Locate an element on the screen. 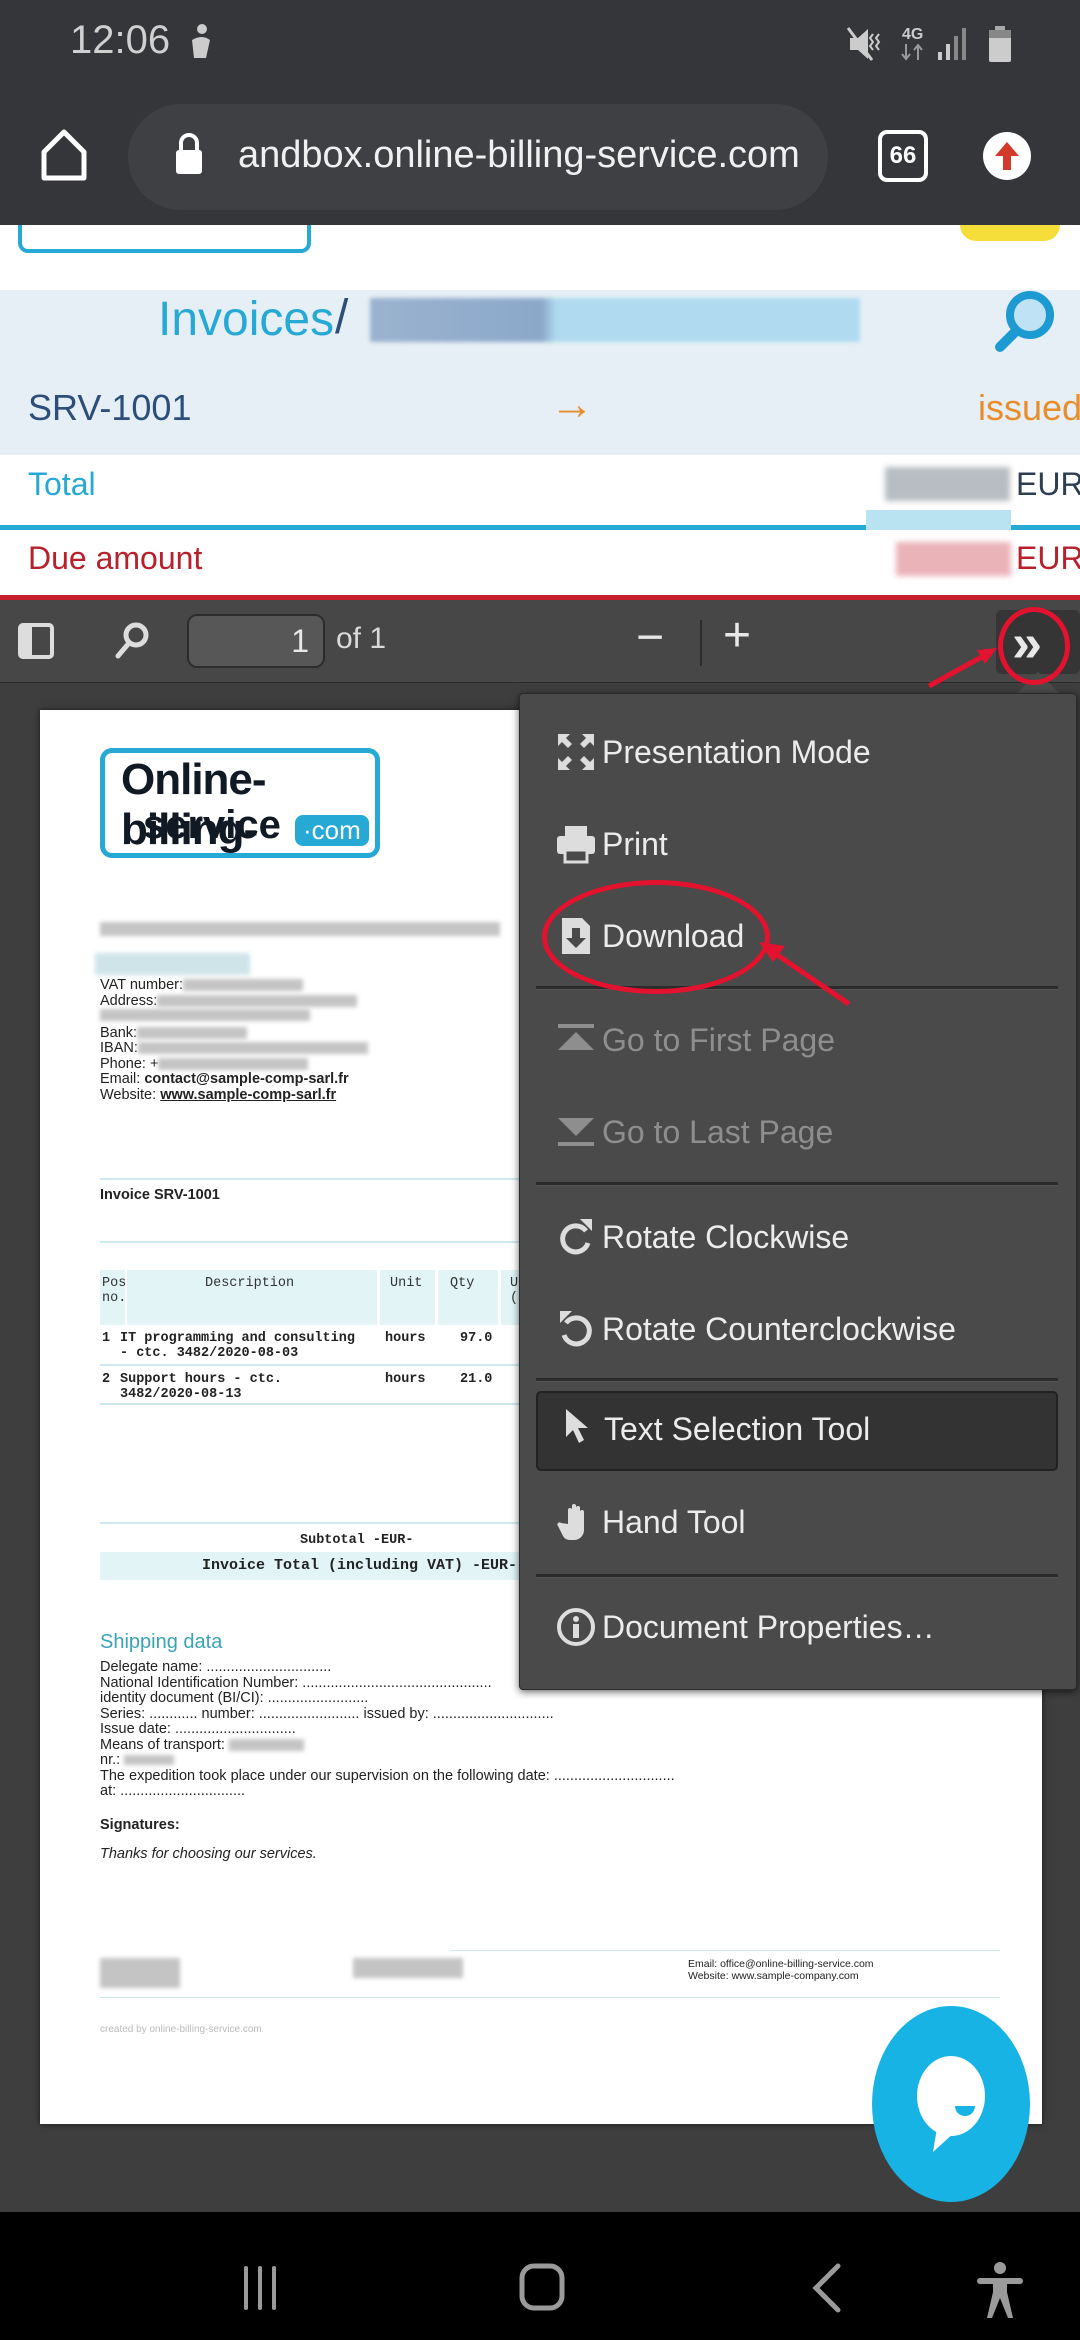 This screenshot has width=1080, height=2340. address-bar: andbox.online-billing-service.com is located at coordinates (478, 157).